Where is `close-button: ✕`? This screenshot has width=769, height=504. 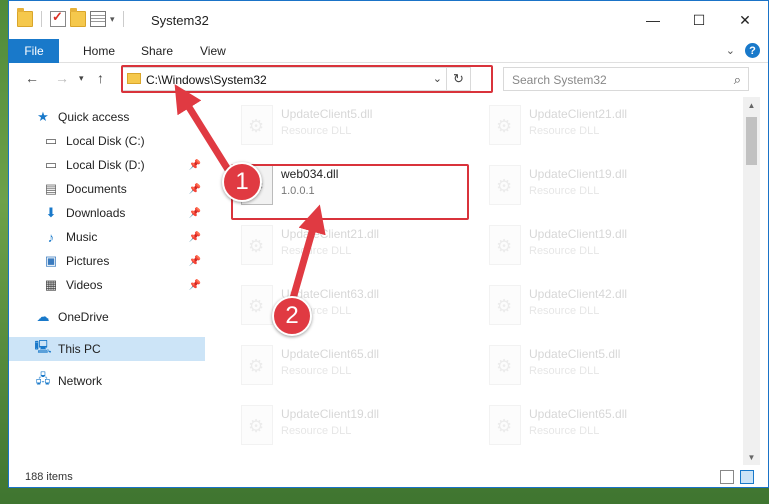 close-button: ✕ is located at coordinates (745, 20).